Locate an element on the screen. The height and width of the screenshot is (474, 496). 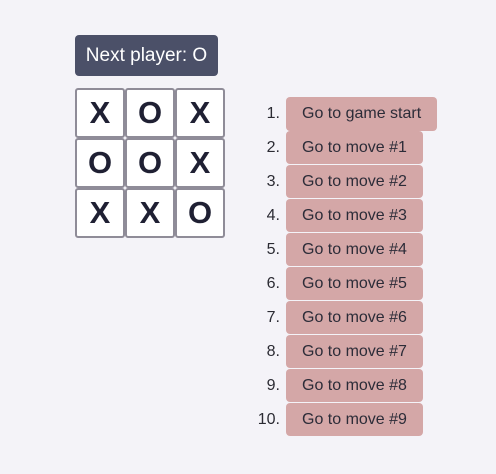
move-number: 9. is located at coordinates (273, 385).